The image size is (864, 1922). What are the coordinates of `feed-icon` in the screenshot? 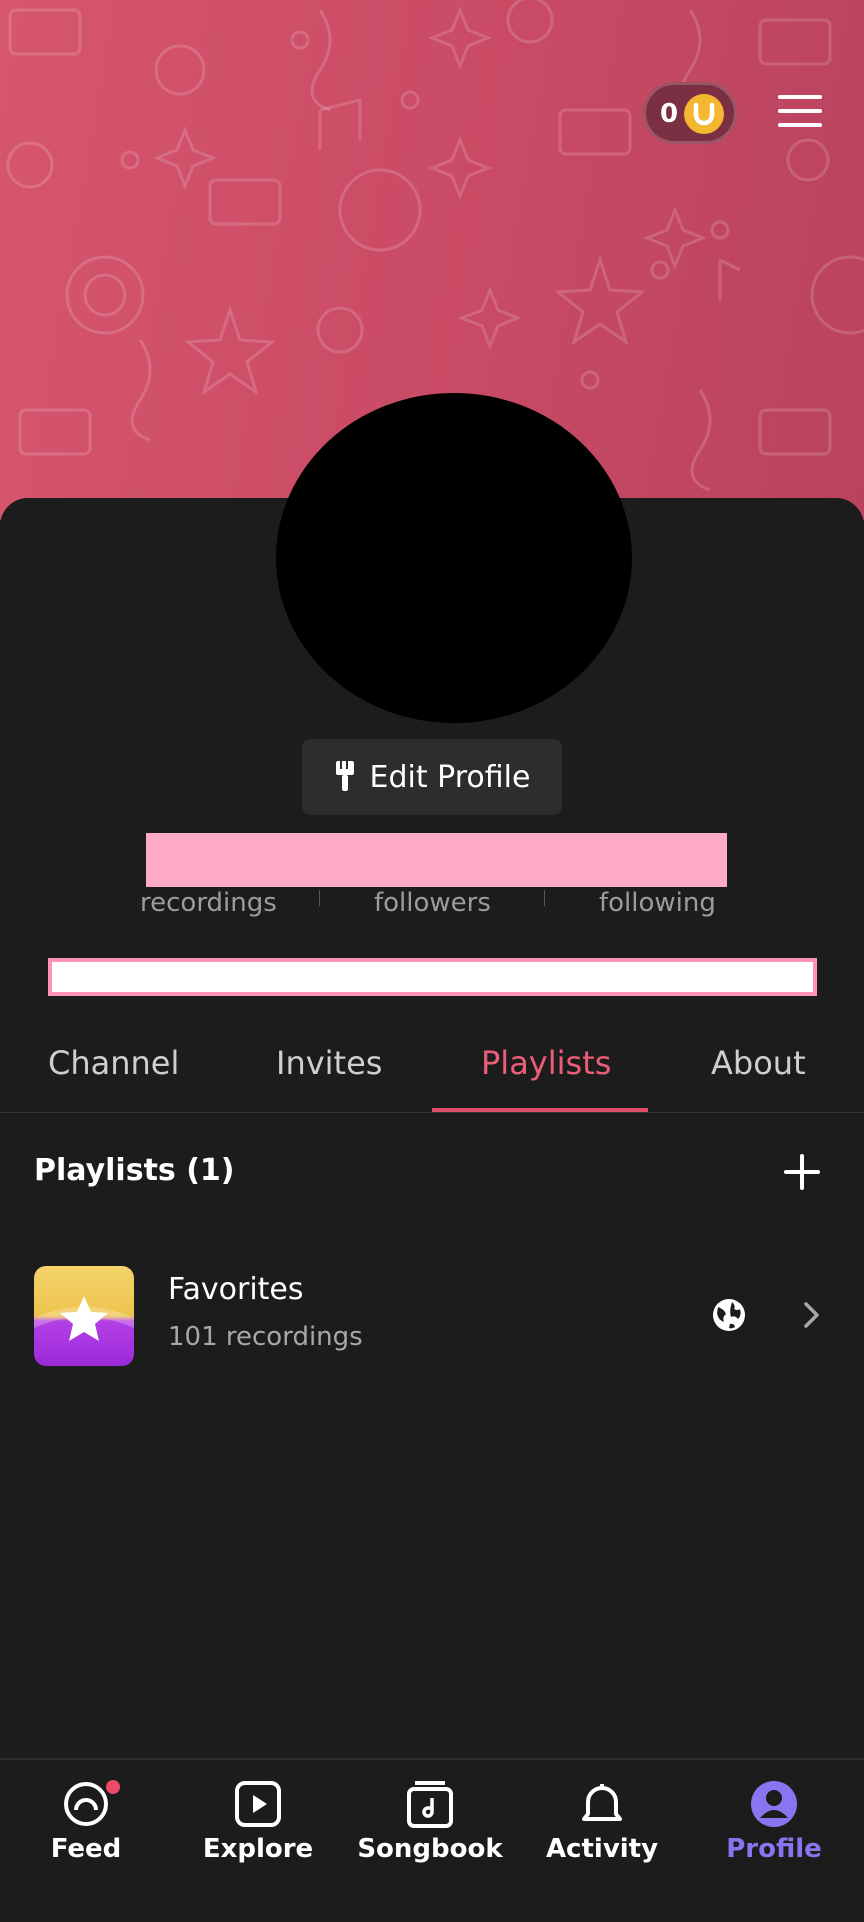 It's located at (86, 1804).